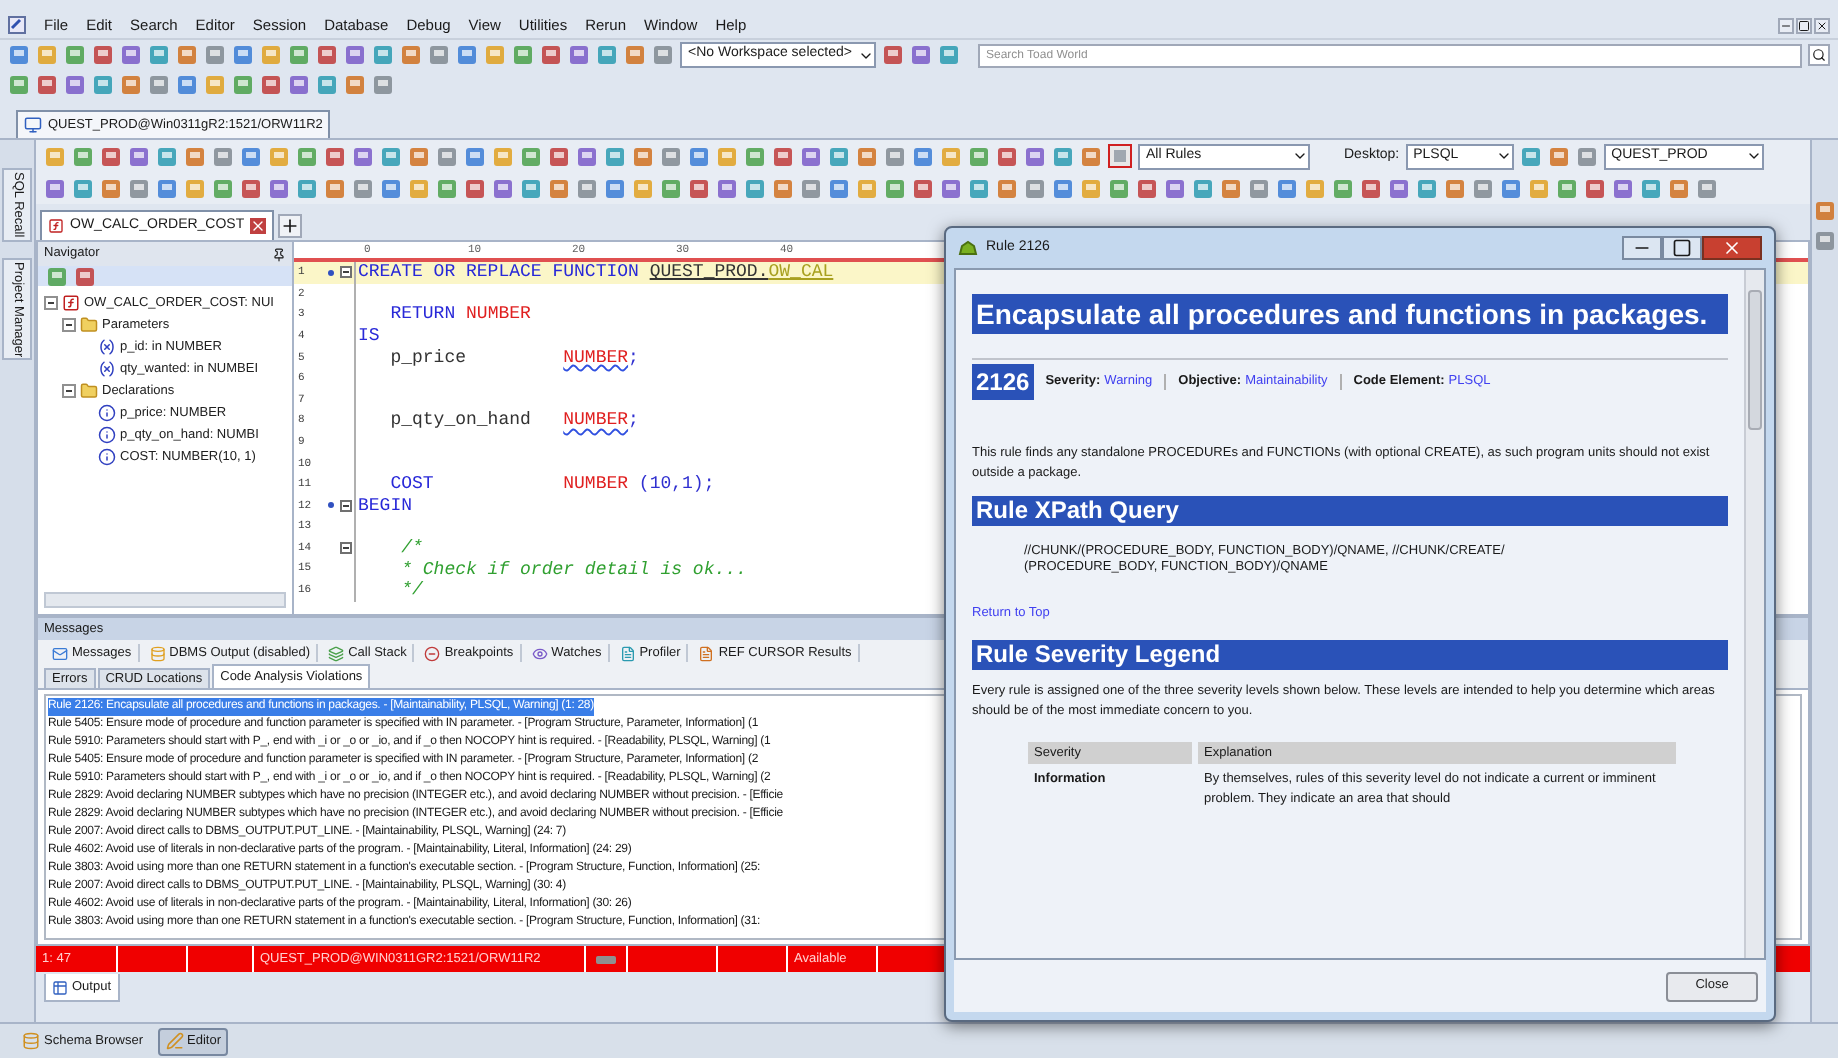  Describe the element at coordinates (1754, 614) in the screenshot. I see `vertical-scrollbar` at that location.